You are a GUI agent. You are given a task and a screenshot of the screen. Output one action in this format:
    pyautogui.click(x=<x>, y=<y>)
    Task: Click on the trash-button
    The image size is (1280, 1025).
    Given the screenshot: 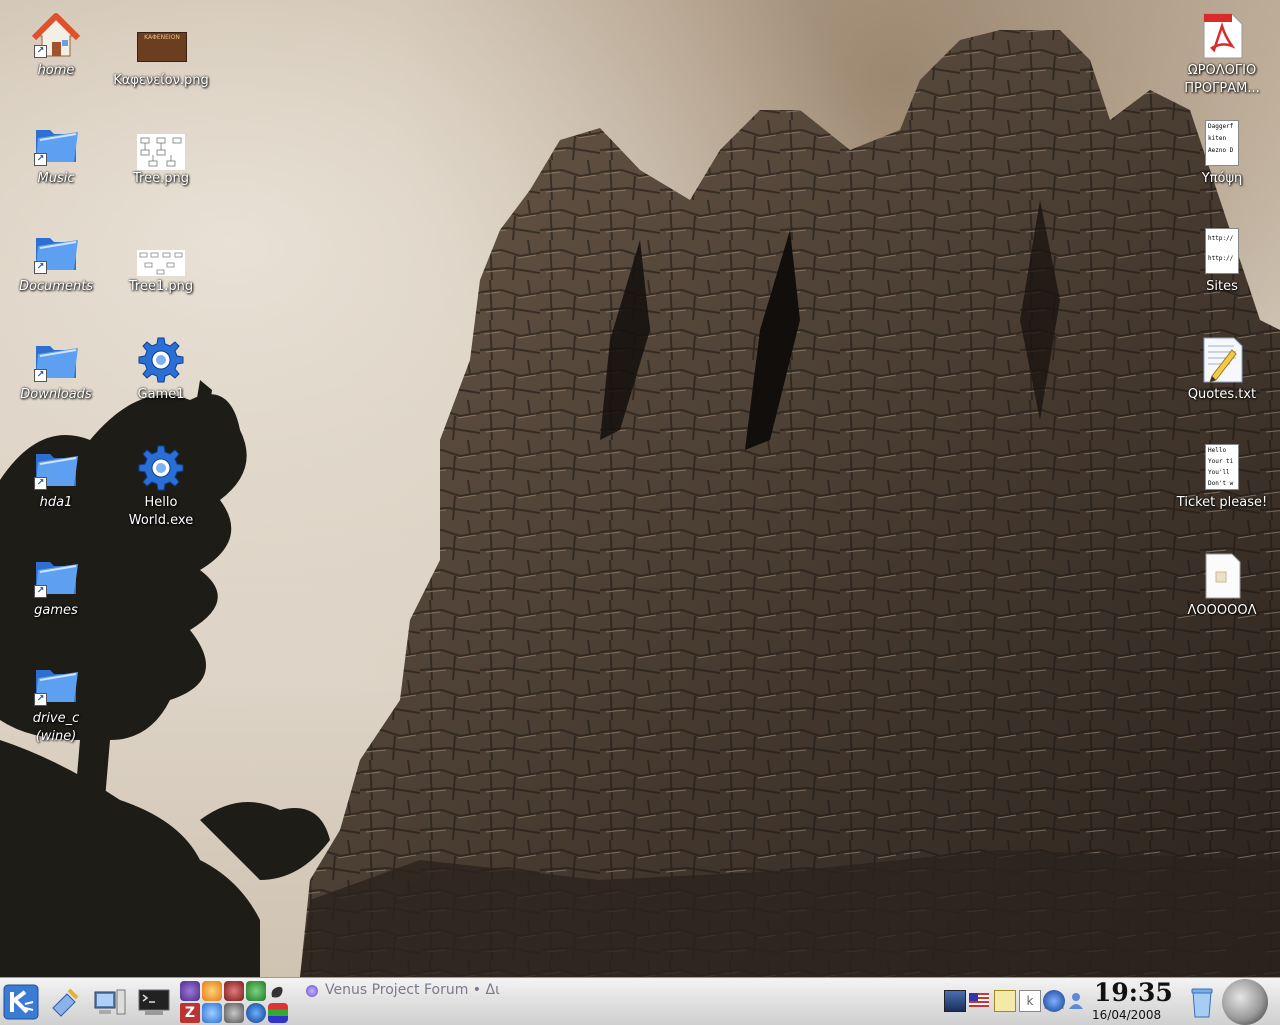 What is the action you would take?
    pyautogui.click(x=1202, y=1002)
    